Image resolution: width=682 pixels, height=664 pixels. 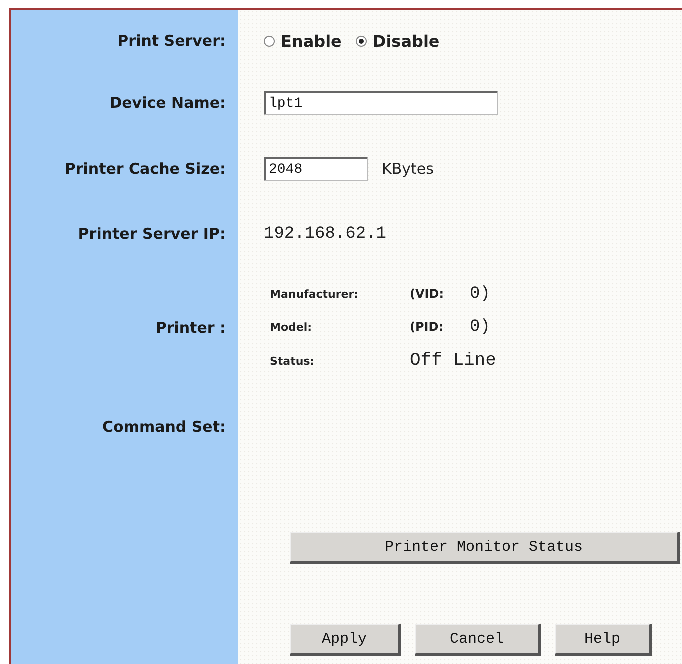 I want to click on field-label: Print Server:, so click(x=172, y=41).